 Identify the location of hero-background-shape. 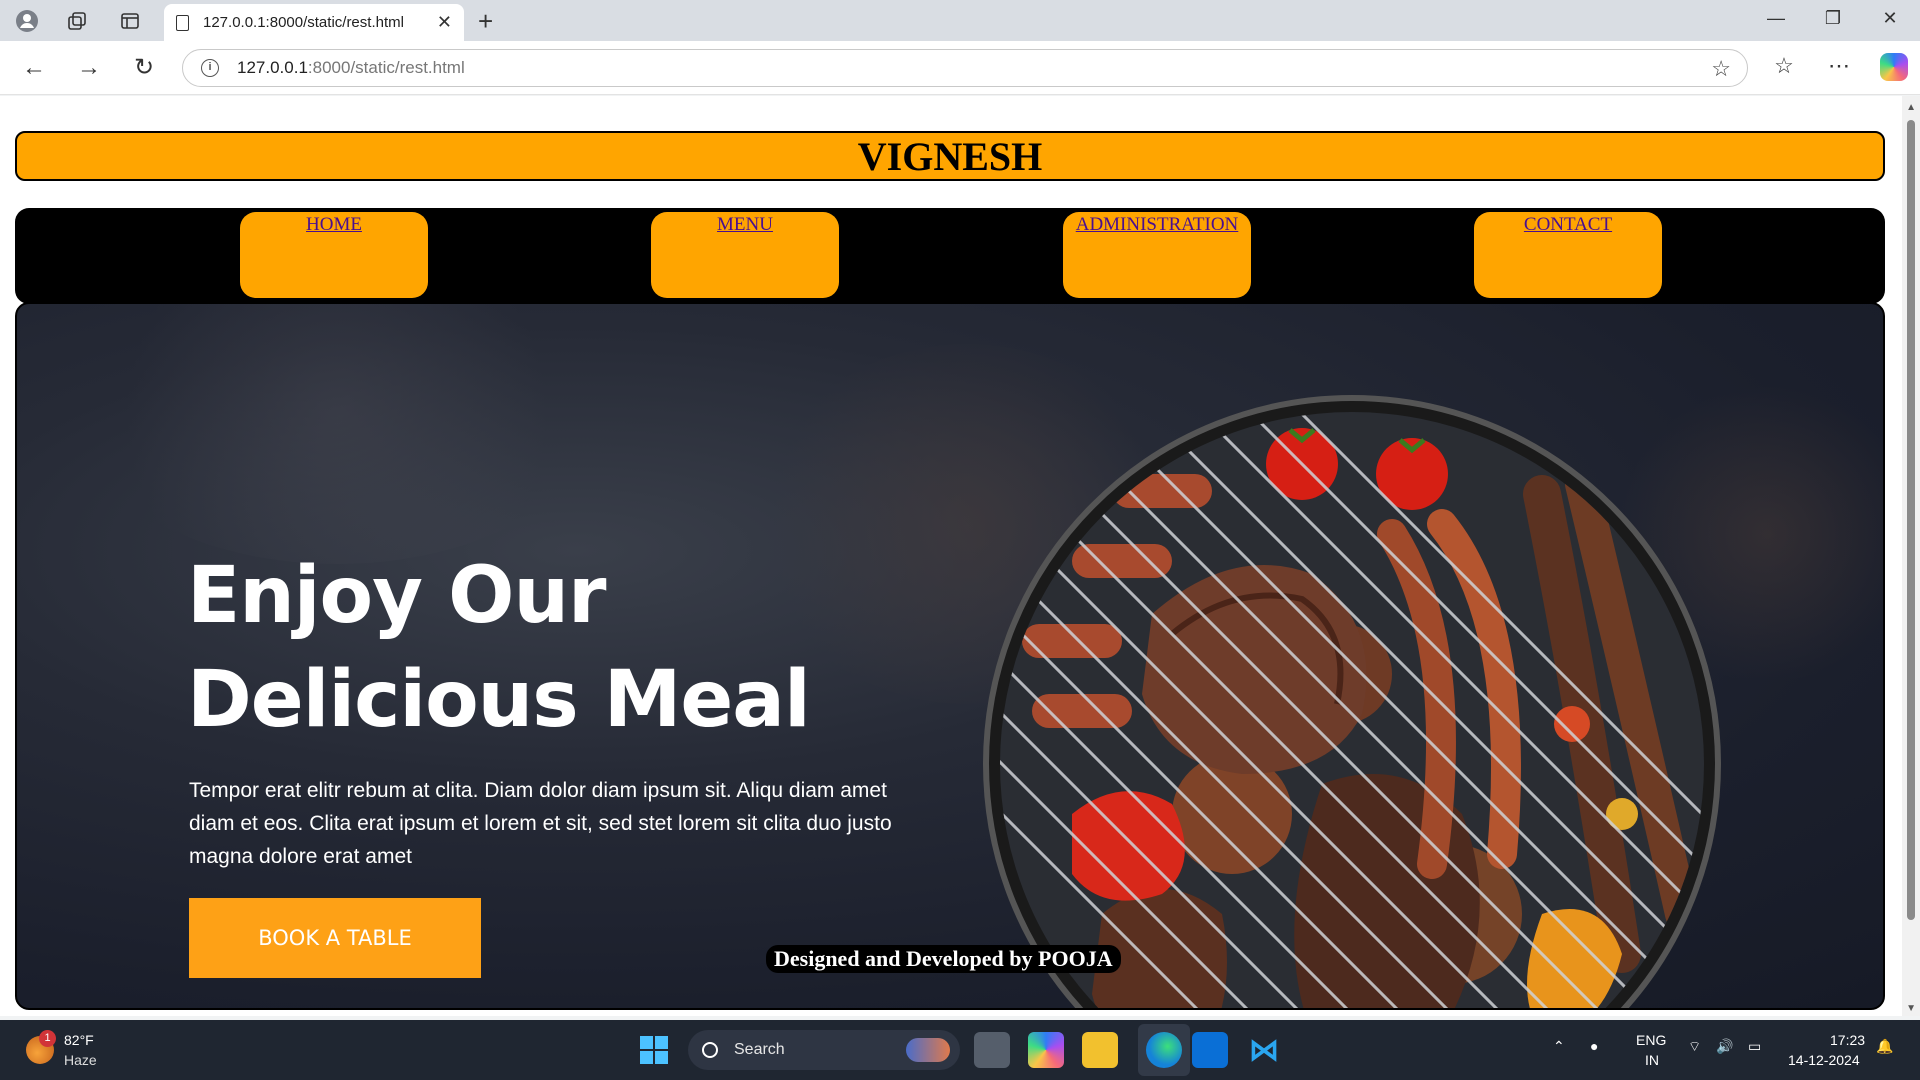
(337, 434).